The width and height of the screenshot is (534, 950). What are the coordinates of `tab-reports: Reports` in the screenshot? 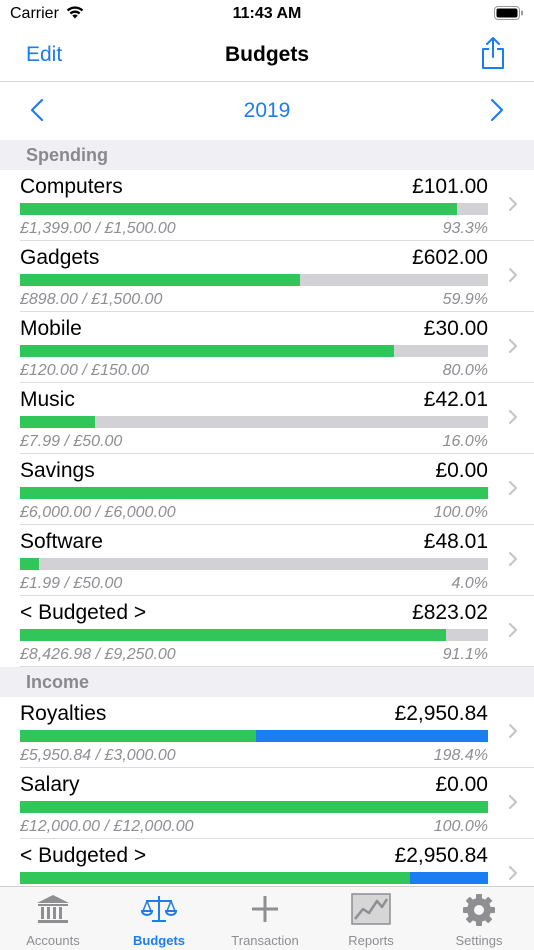 It's located at (371, 918).